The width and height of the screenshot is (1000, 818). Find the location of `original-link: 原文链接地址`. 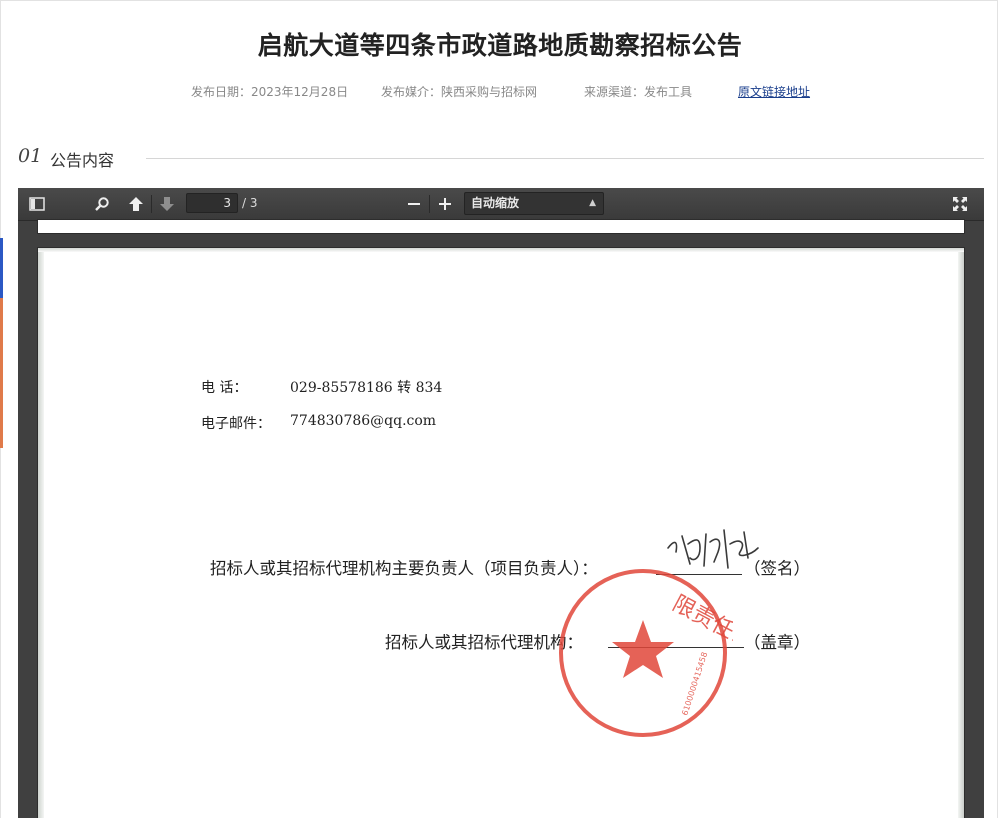

original-link: 原文链接地址 is located at coordinates (774, 91).